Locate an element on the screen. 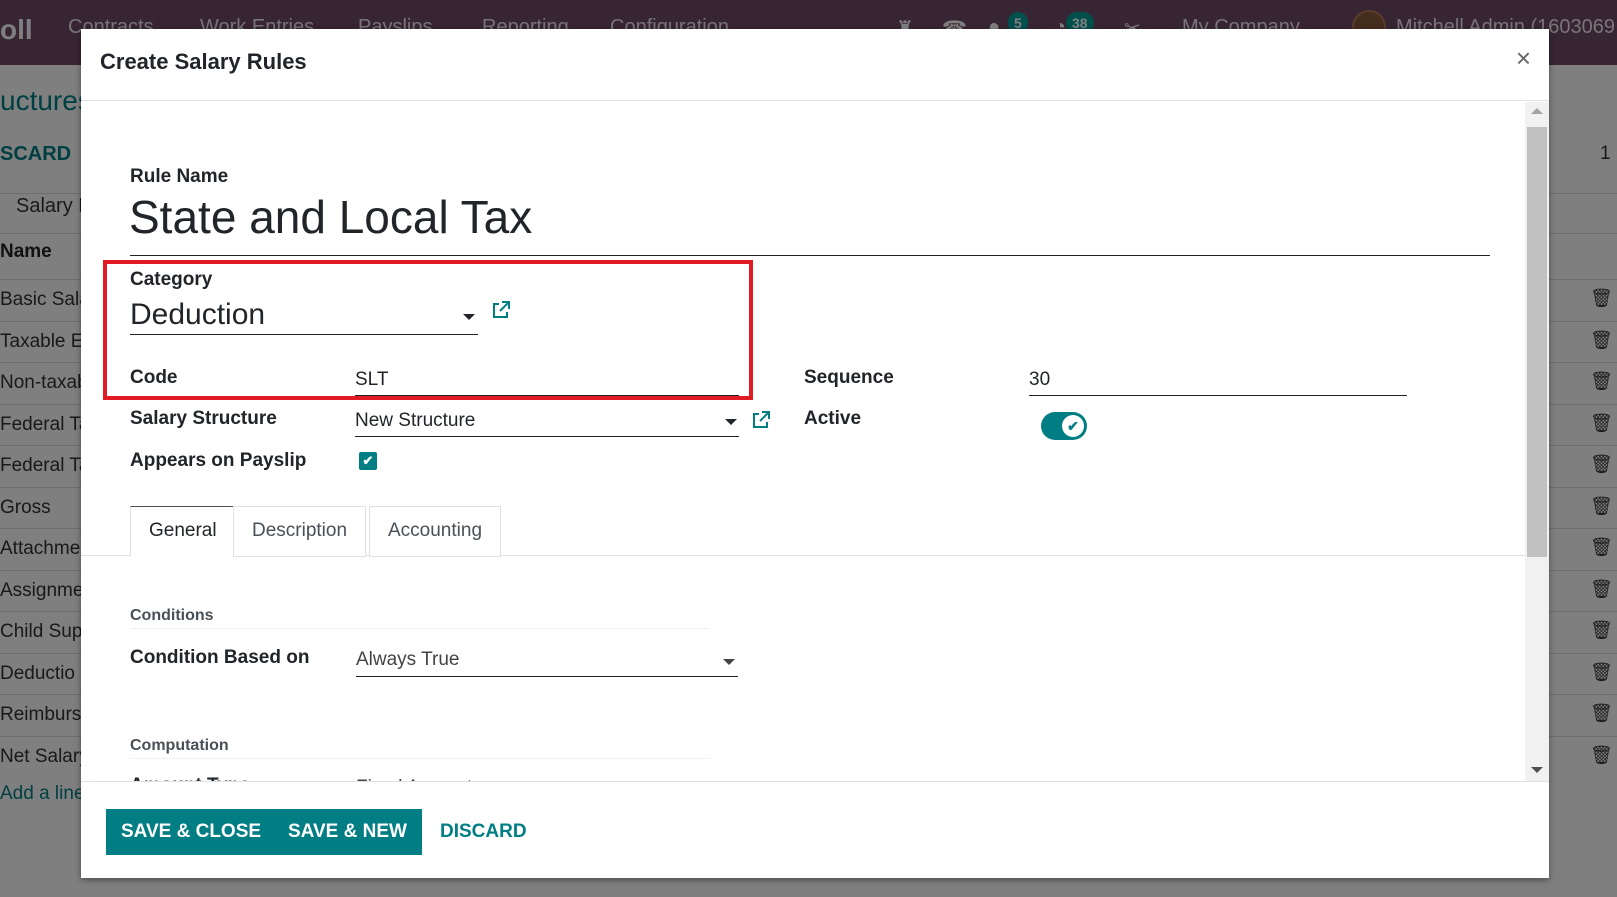 The width and height of the screenshot is (1617, 897). category-select: Deduction is located at coordinates (197, 315).